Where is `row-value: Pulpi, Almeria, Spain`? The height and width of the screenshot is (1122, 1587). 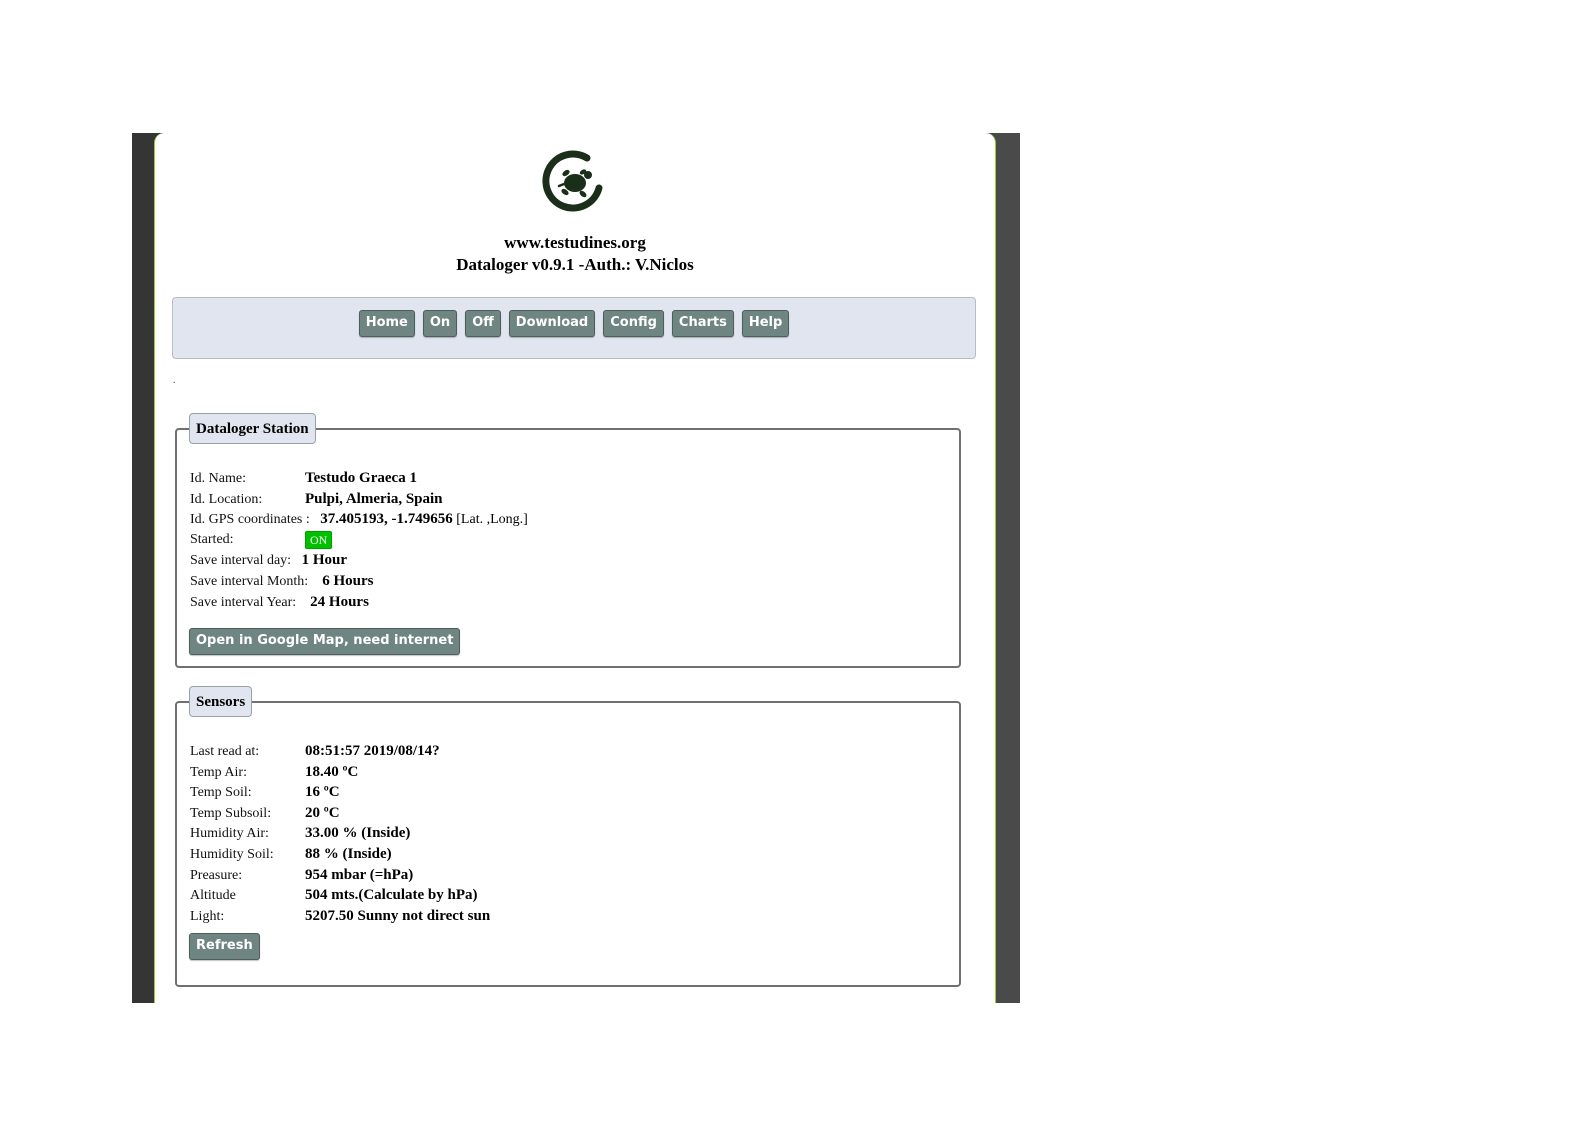
row-value: Pulpi, Almeria, Spain is located at coordinates (374, 498).